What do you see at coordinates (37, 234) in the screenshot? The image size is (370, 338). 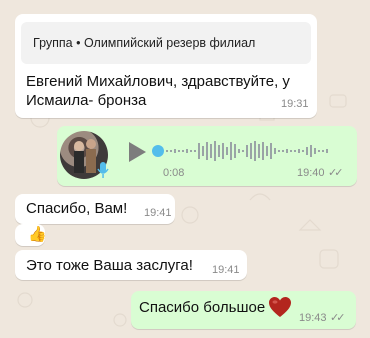 I see `thumbs-up-icon: 👍` at bounding box center [37, 234].